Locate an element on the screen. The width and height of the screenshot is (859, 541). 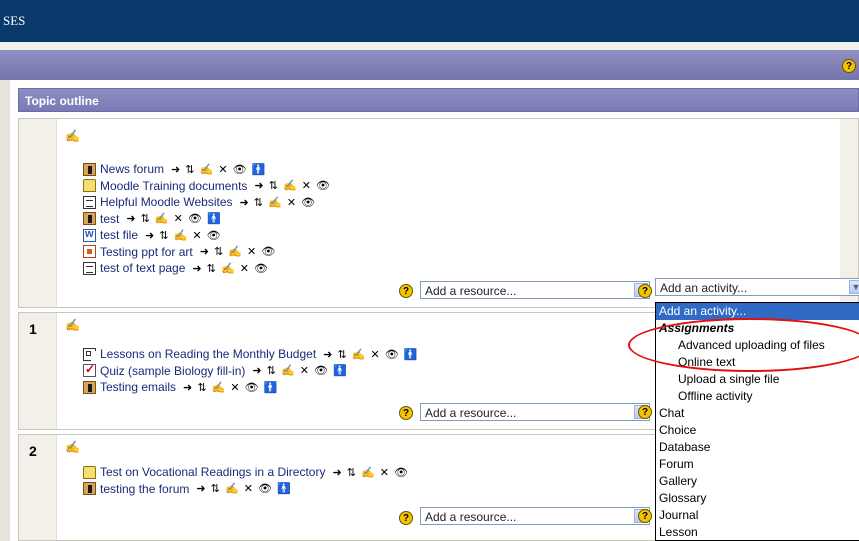
chevron-down-icon: ▼ is located at coordinates (854, 287).